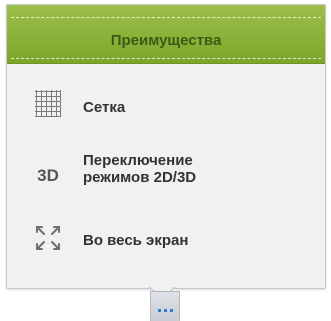 The height and width of the screenshot is (321, 331). What do you see at coordinates (48, 175) in the screenshot?
I see `3d-icon: 3D` at bounding box center [48, 175].